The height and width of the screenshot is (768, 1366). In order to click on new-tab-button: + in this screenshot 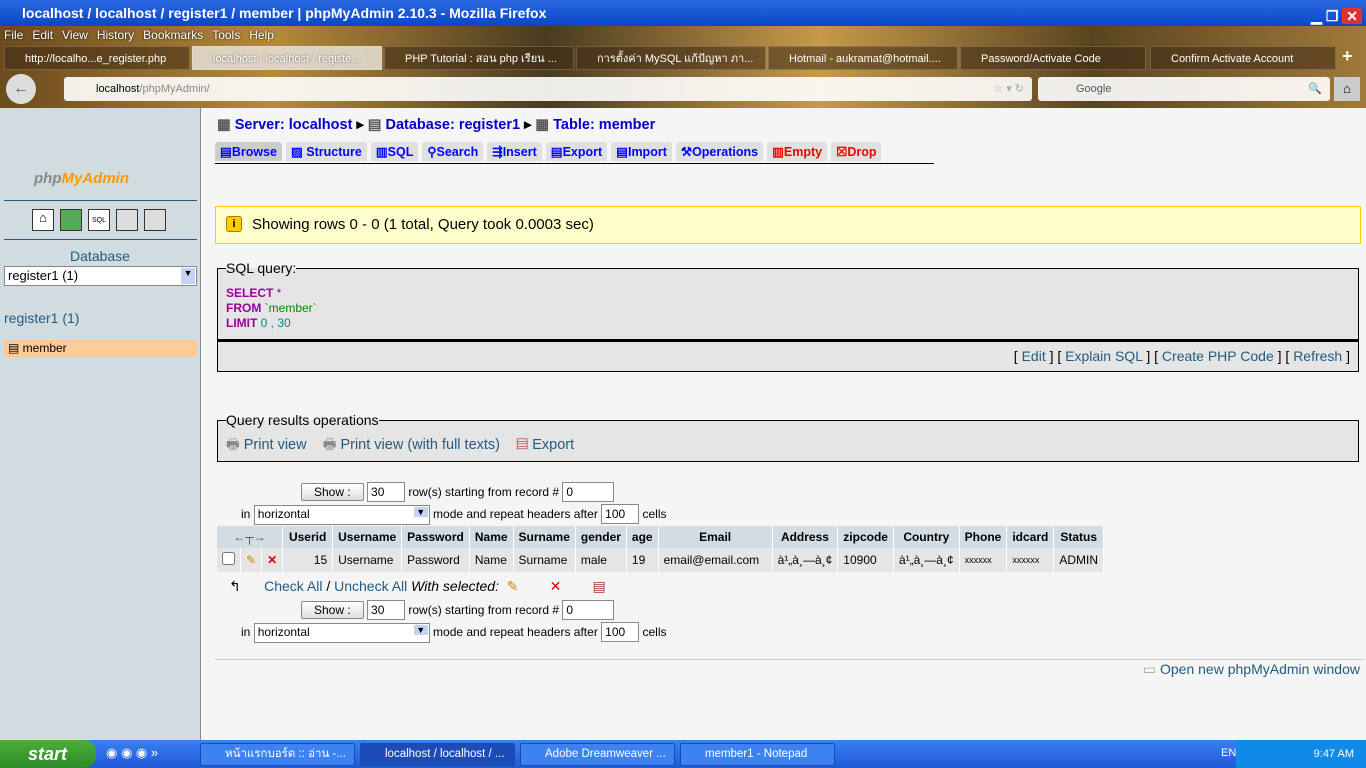, I will do `click(1347, 56)`.